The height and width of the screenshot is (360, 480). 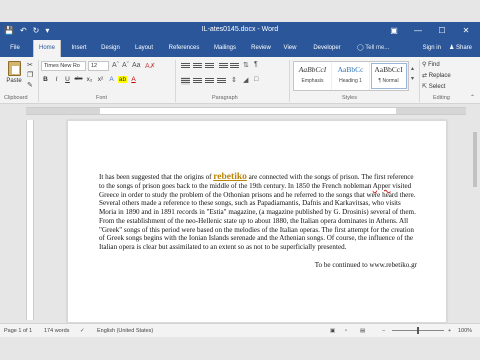 What do you see at coordinates (56, 79) in the screenshot?
I see `italic-button: I` at bounding box center [56, 79].